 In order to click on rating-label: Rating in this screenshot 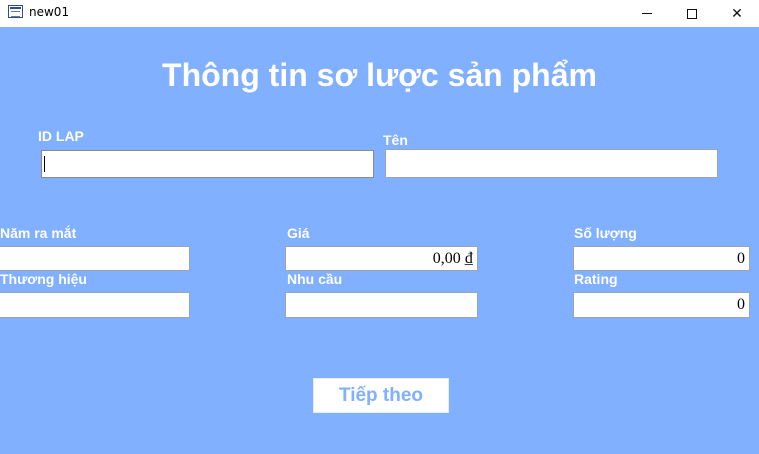, I will do `click(596, 279)`.